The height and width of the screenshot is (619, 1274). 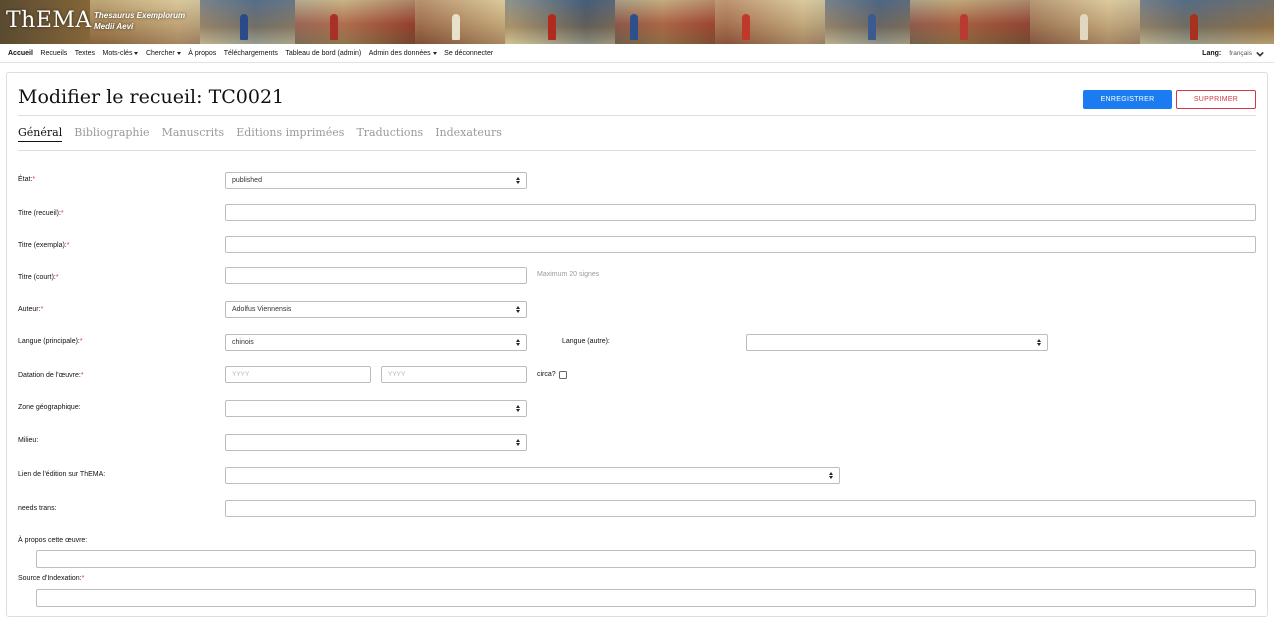 I want to click on header-banner: ThEMA Thesaurus Exemplorum Medii Aevi, so click(x=637, y=22).